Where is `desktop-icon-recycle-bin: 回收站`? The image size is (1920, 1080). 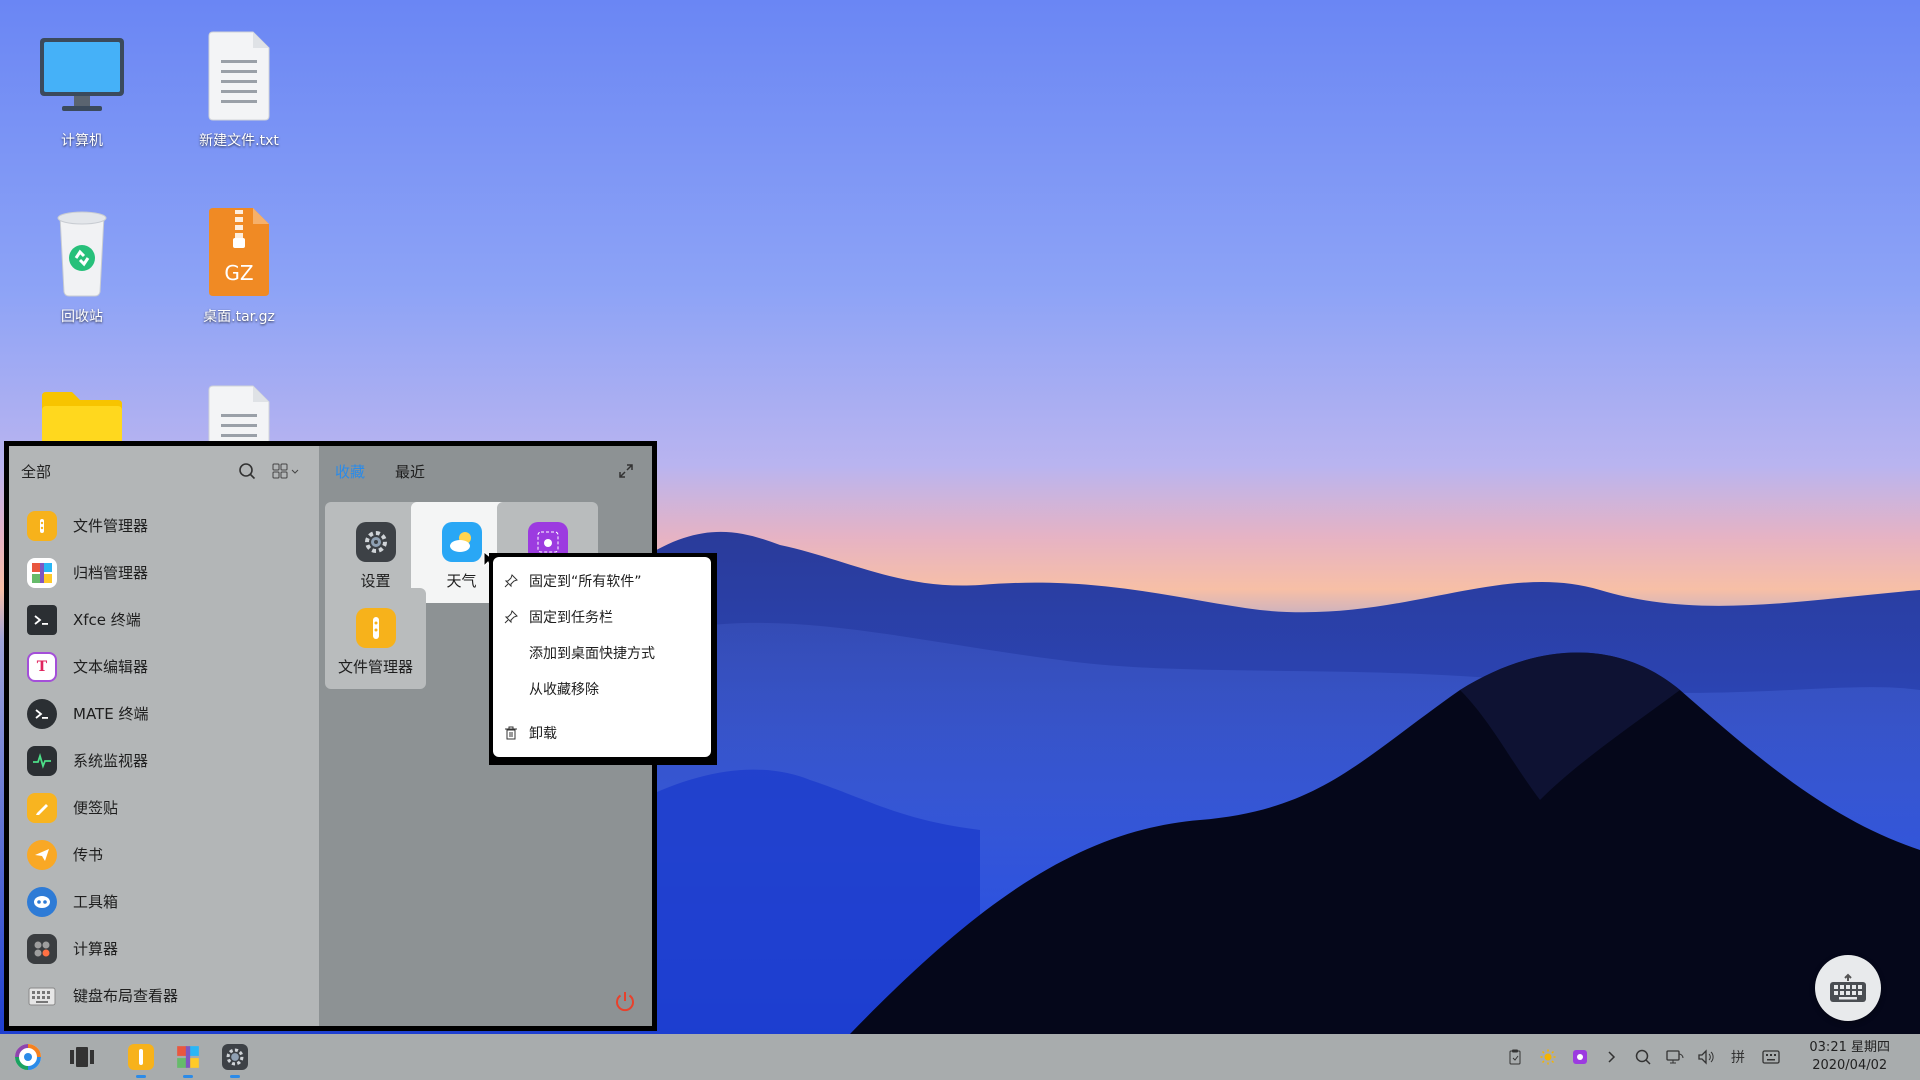 desktop-icon-recycle-bin: 回收站 is located at coordinates (82, 266).